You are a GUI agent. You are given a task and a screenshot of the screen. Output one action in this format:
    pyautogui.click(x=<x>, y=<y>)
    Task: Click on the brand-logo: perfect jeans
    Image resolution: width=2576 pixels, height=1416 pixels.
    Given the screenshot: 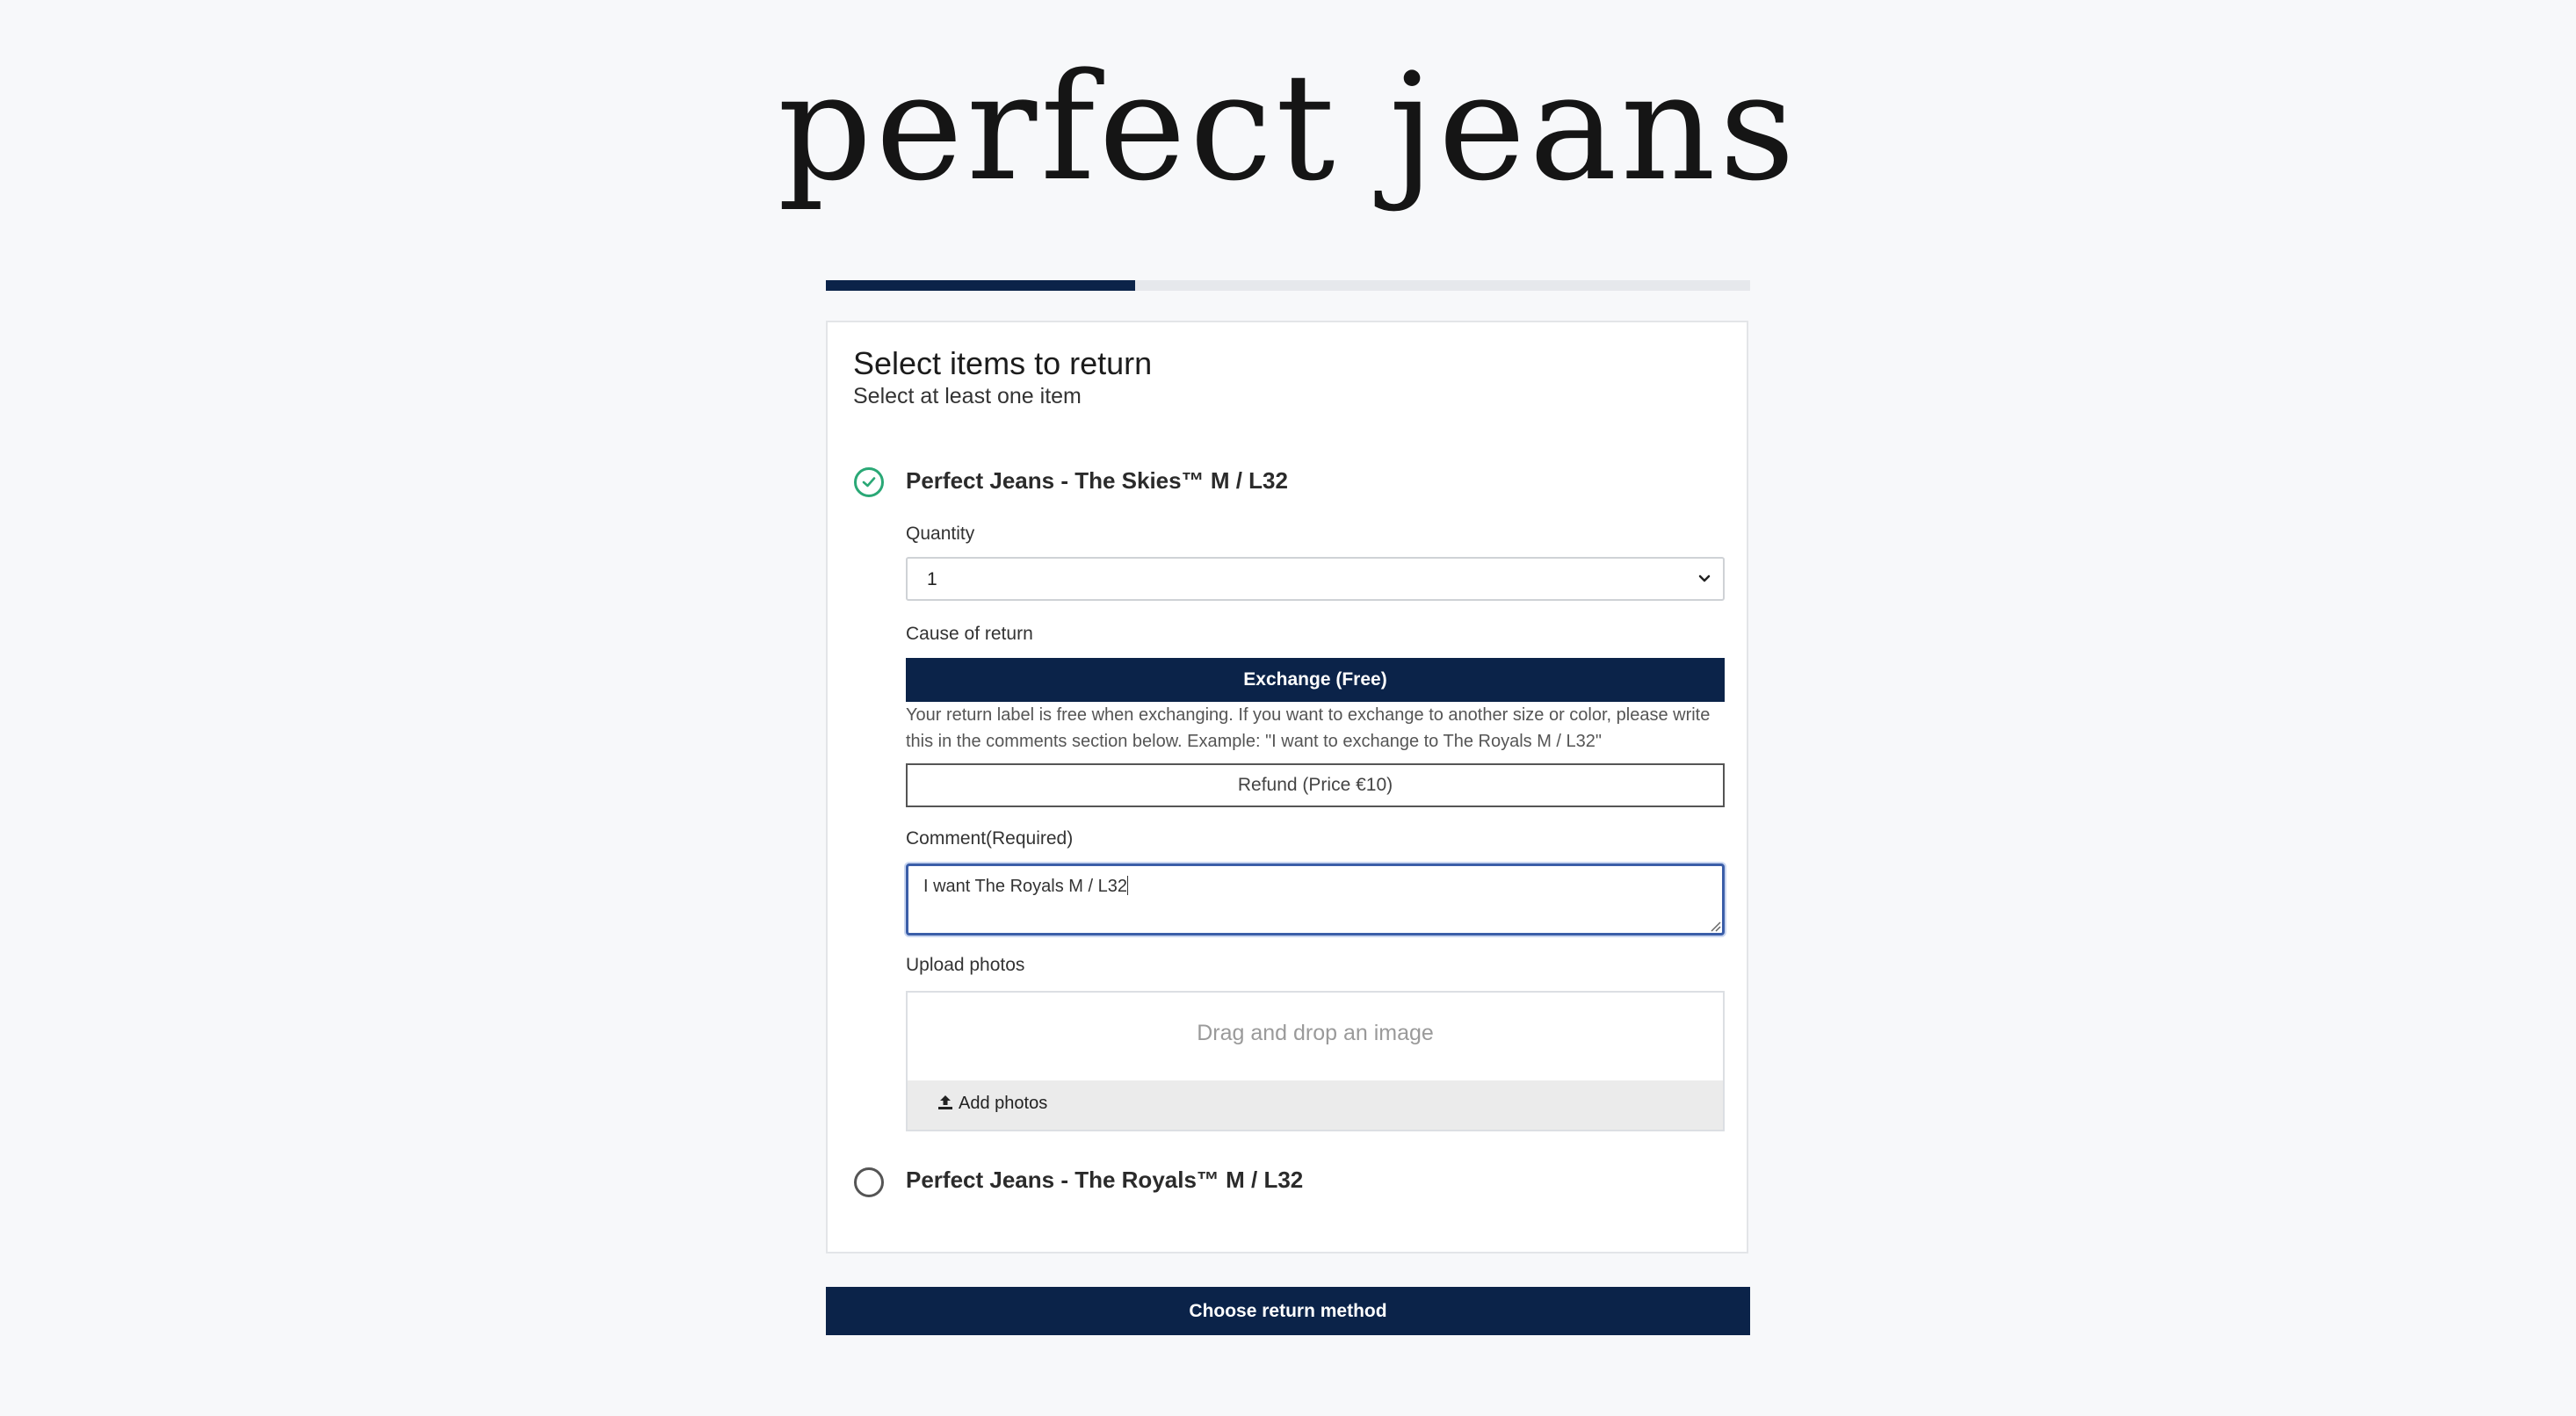 What is the action you would take?
    pyautogui.click(x=1288, y=127)
    